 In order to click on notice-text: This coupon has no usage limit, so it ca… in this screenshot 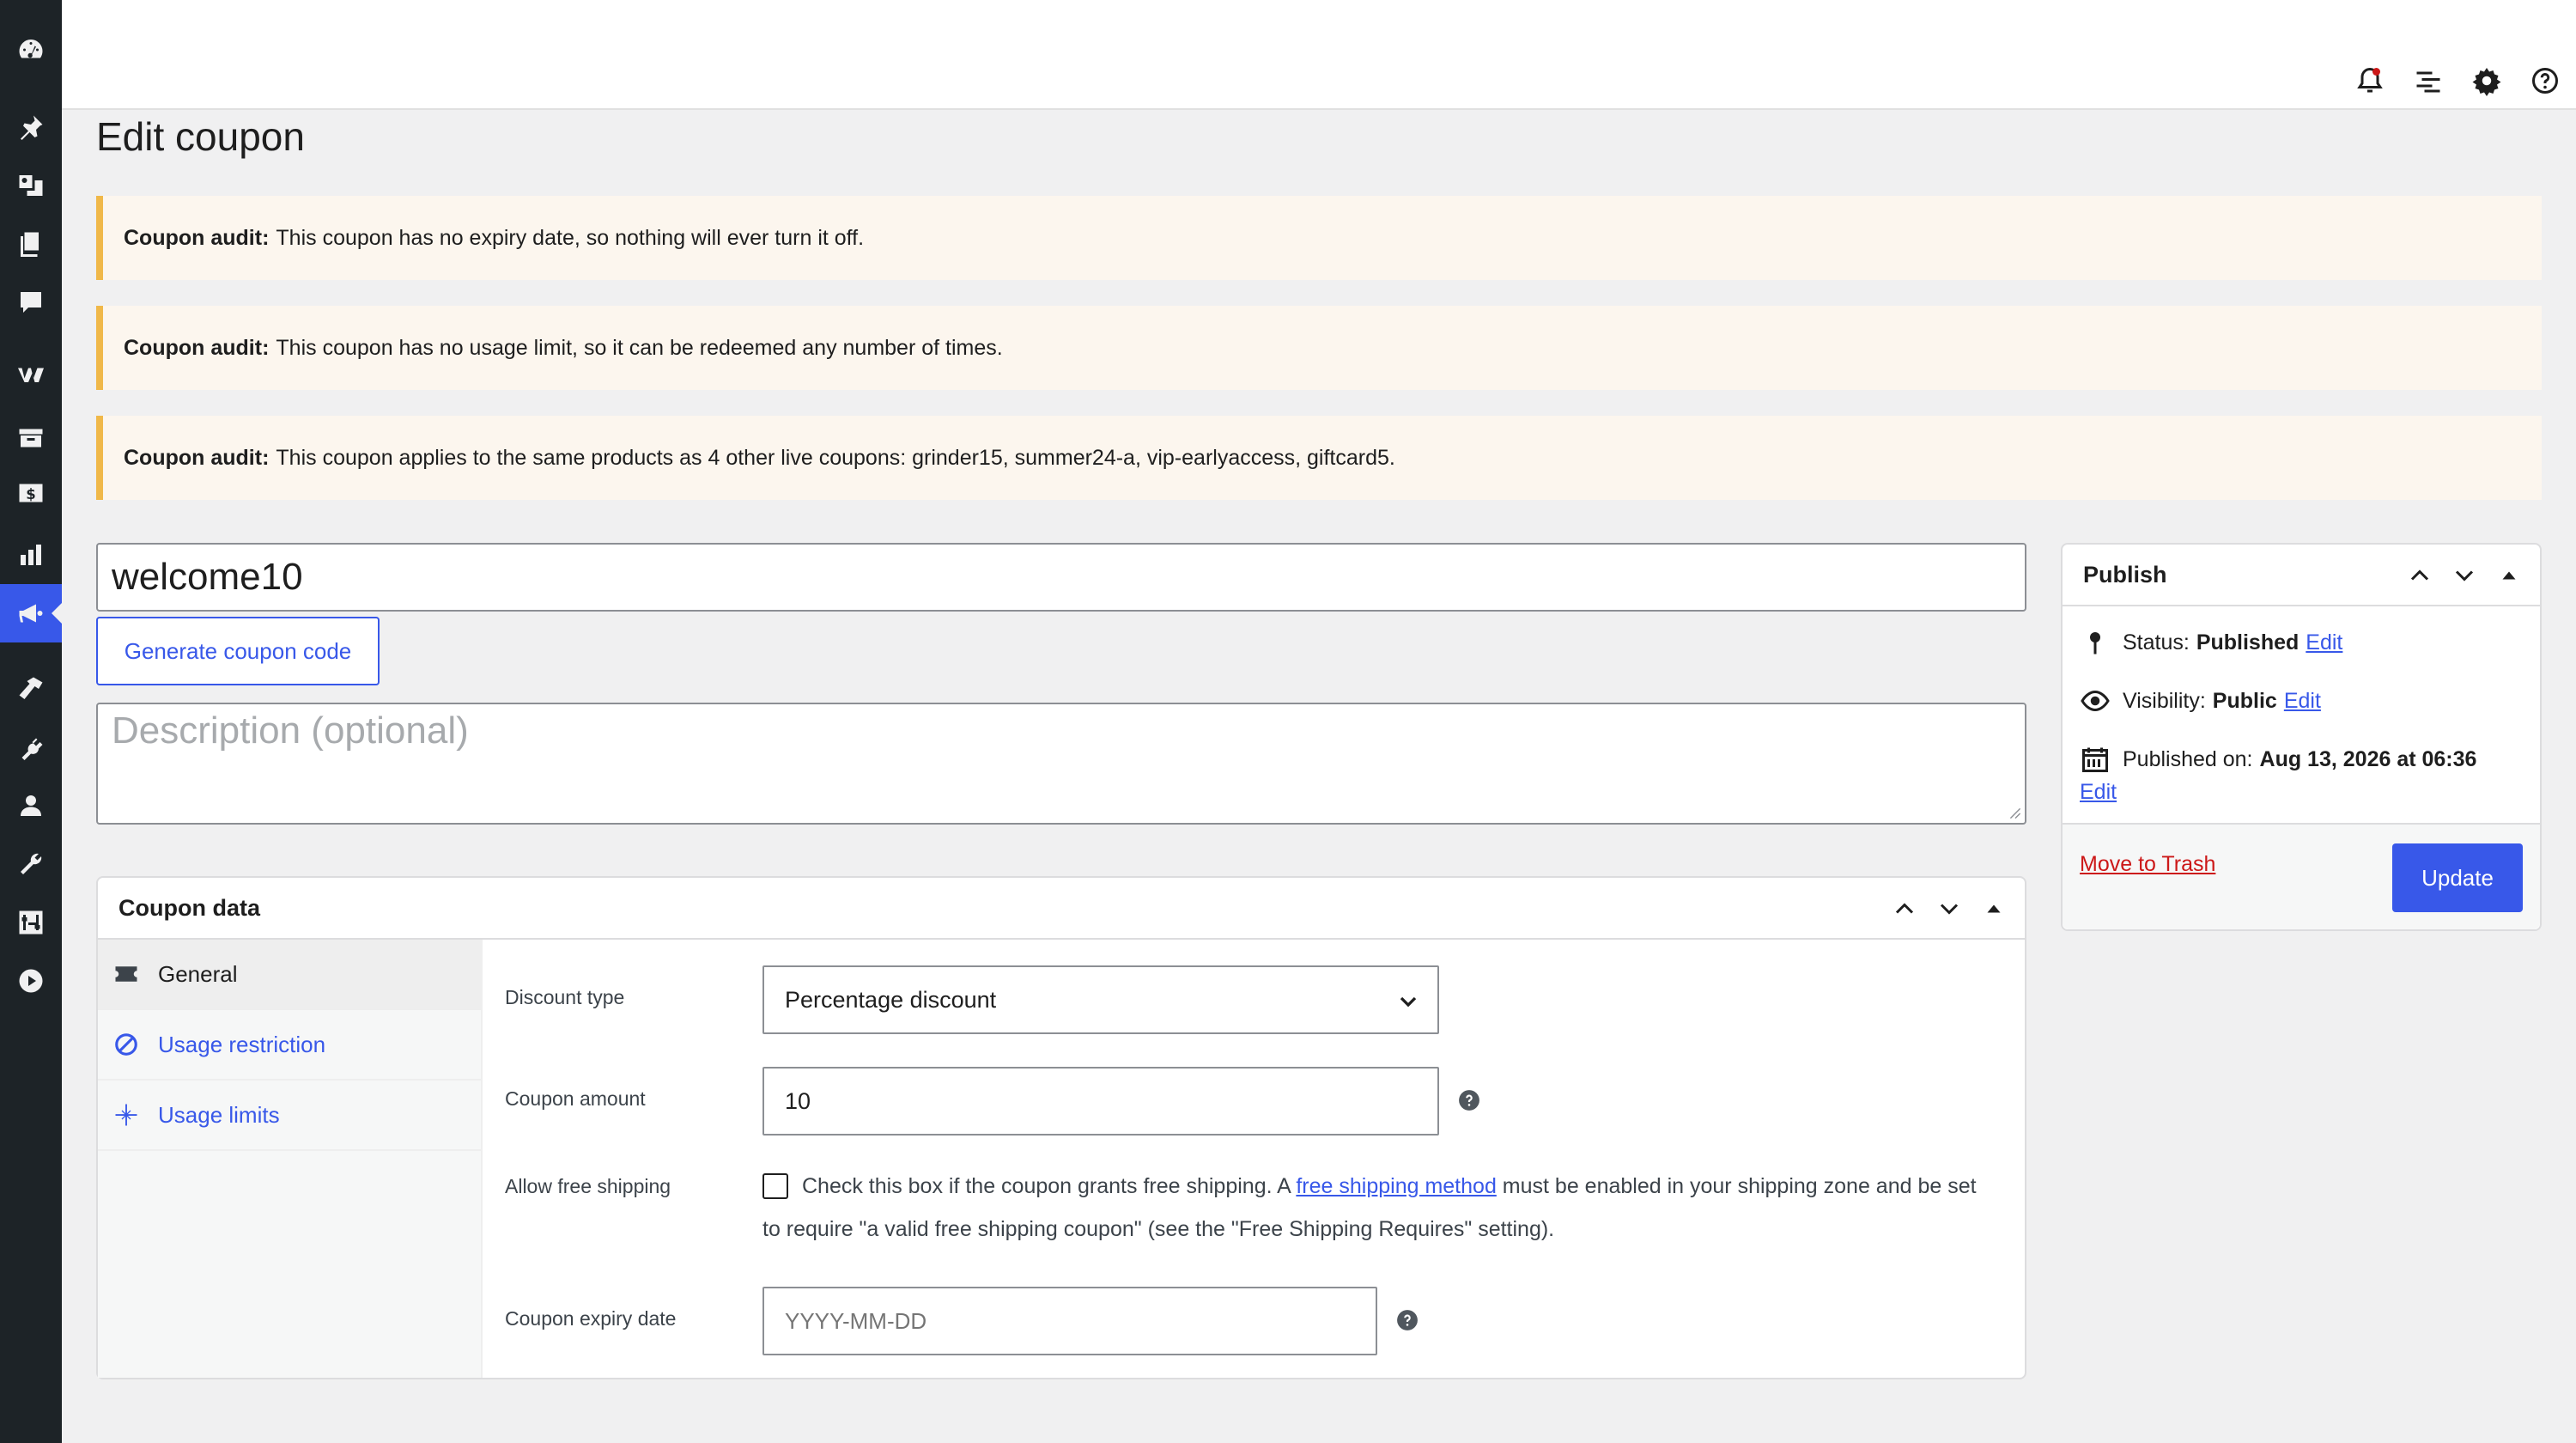, I will do `click(640, 347)`.